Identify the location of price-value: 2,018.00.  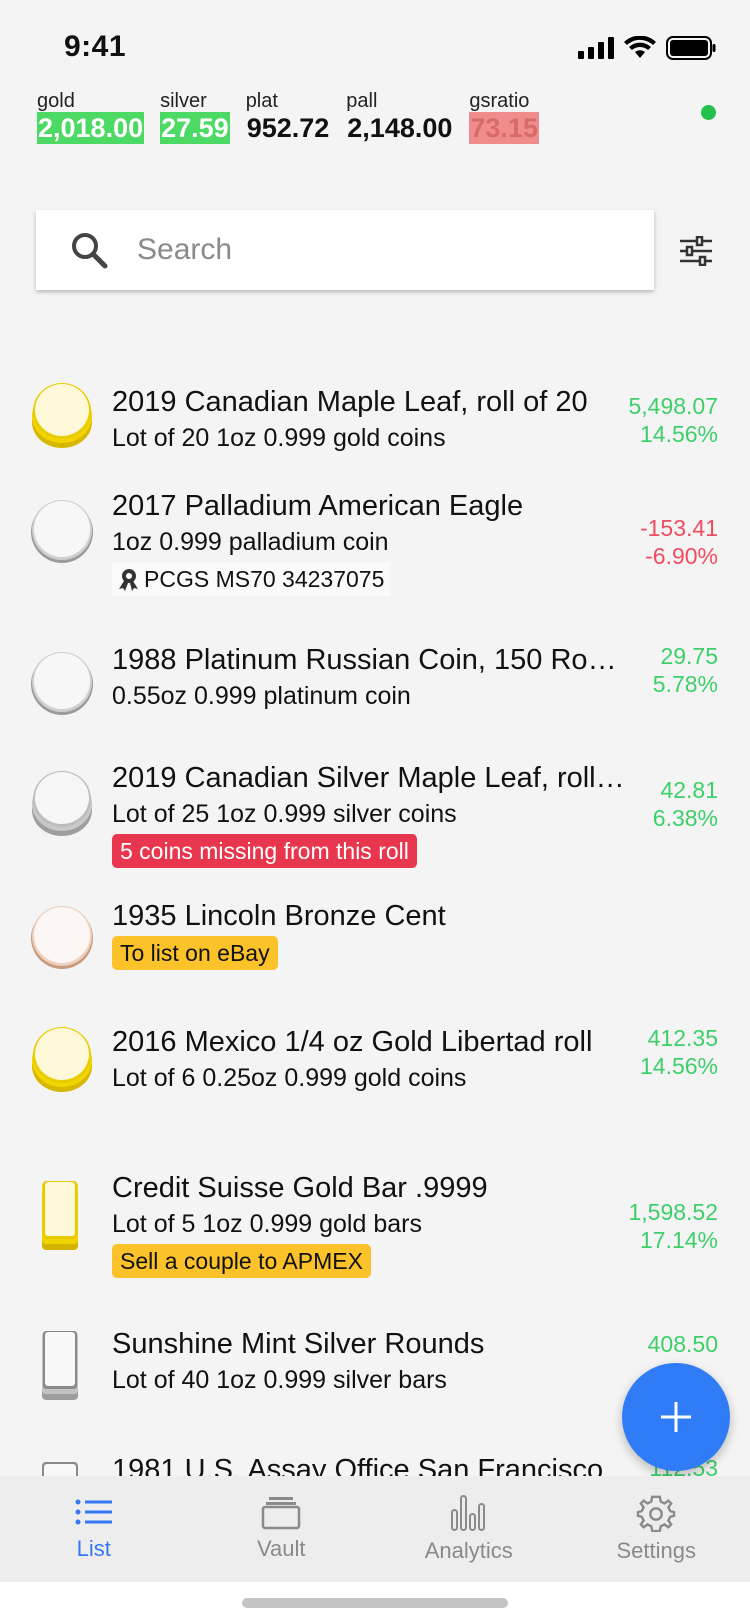
(91, 128).